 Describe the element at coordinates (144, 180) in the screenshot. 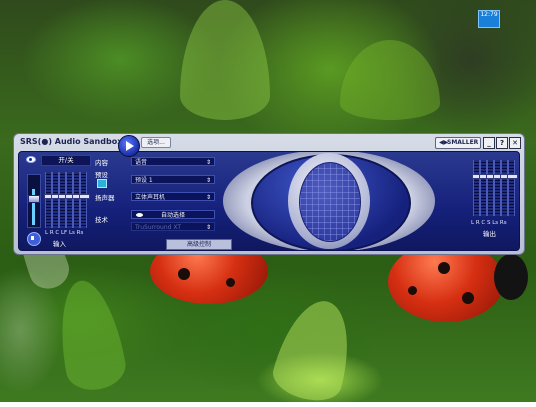

I see `preset-value: 预设 1` at that location.